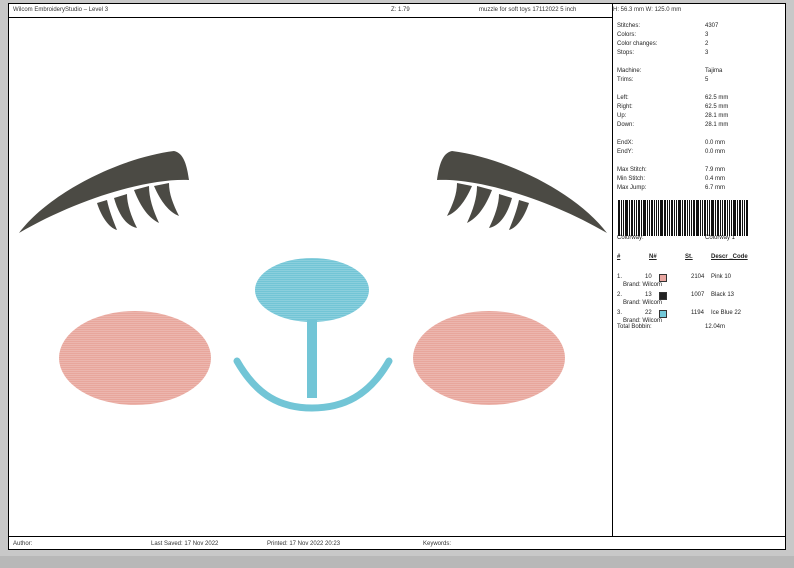 The height and width of the screenshot is (568, 794). I want to click on stat-row: Down: 28.1 mm, so click(699, 126).